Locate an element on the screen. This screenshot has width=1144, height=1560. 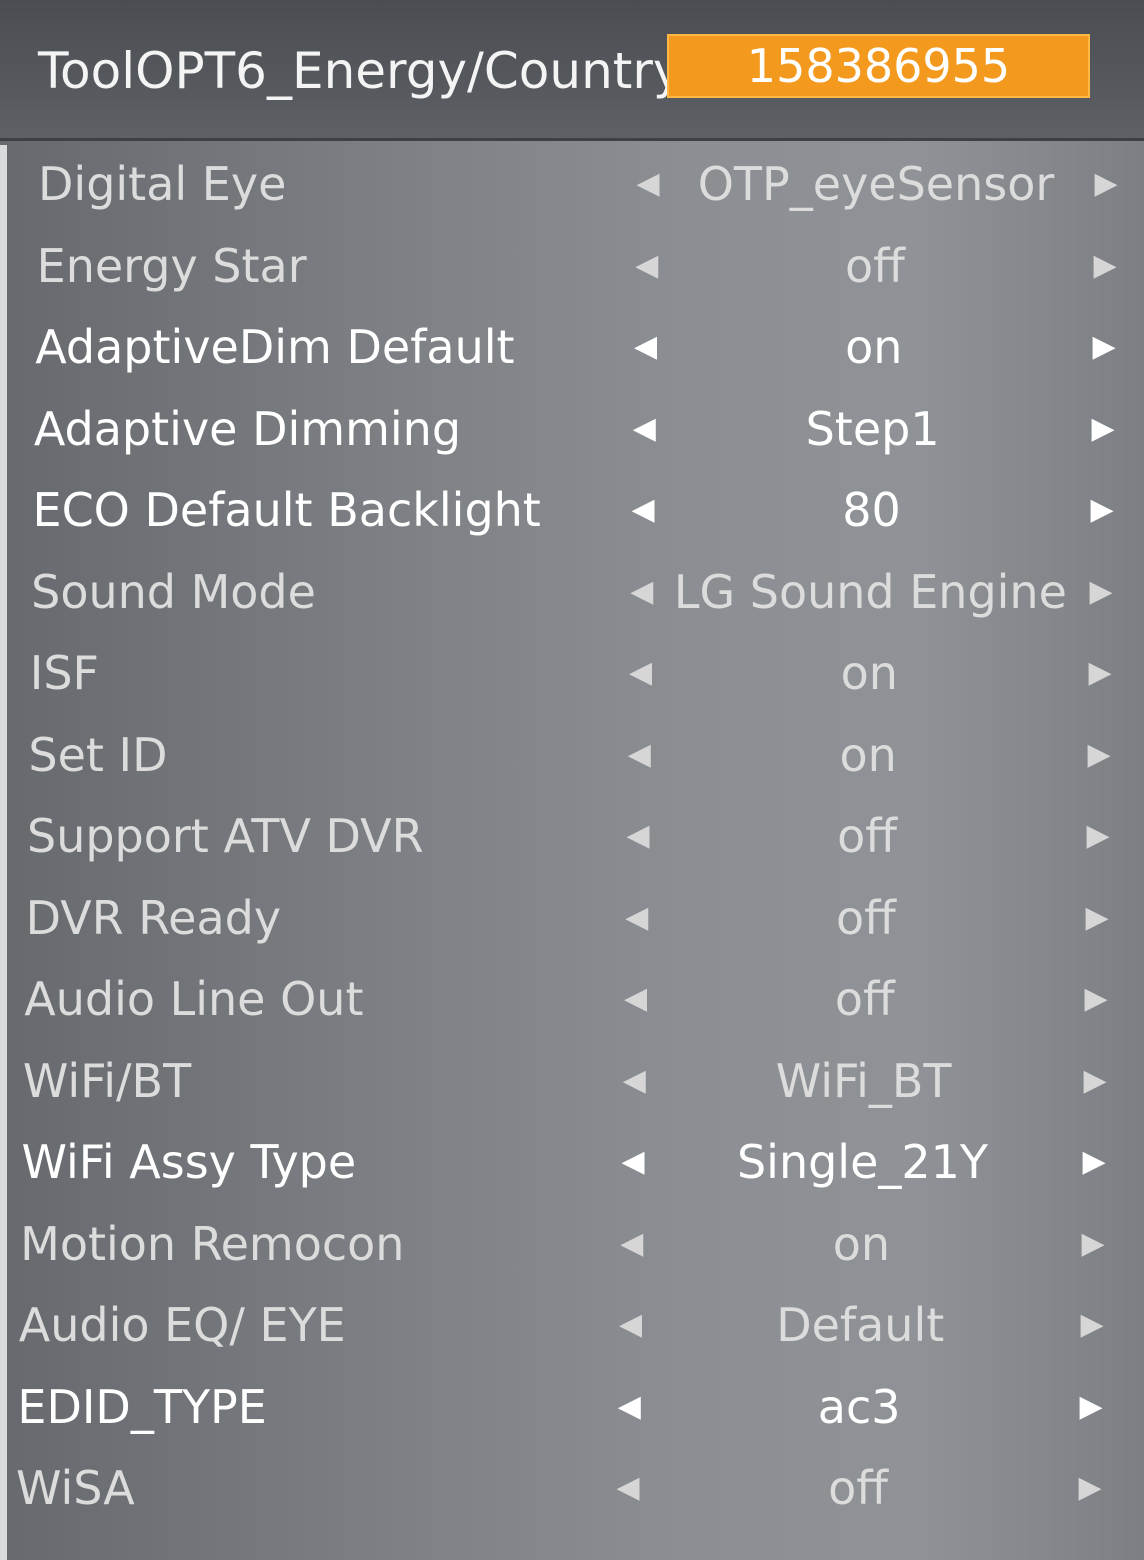
option-row: Adaptive Dimming ◀ Step1 ▶ is located at coordinates (572, 429).